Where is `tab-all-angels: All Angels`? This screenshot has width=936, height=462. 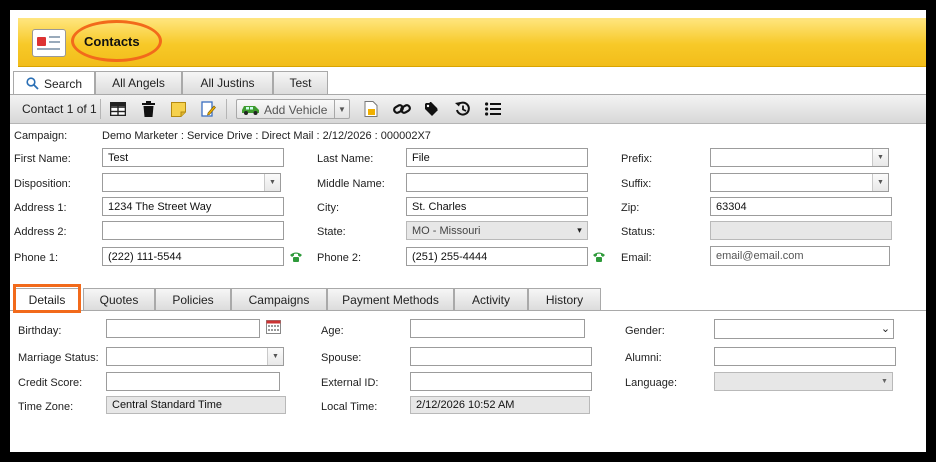
tab-all-angels: All Angels is located at coordinates (138, 82).